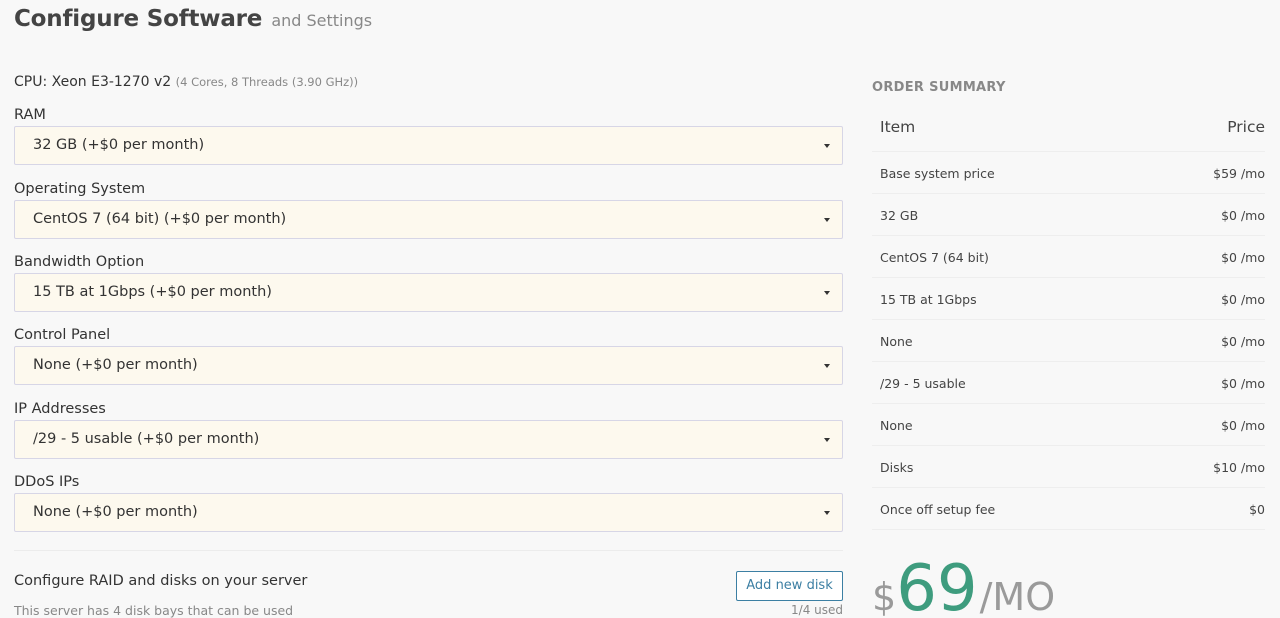  What do you see at coordinates (80, 189) in the screenshot?
I see `os-label: Operating System` at bounding box center [80, 189].